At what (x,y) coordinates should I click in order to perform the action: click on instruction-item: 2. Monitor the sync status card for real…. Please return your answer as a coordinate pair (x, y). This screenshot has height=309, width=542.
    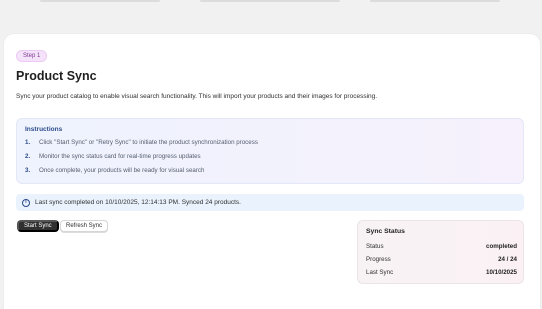
    Looking at the image, I should click on (113, 156).